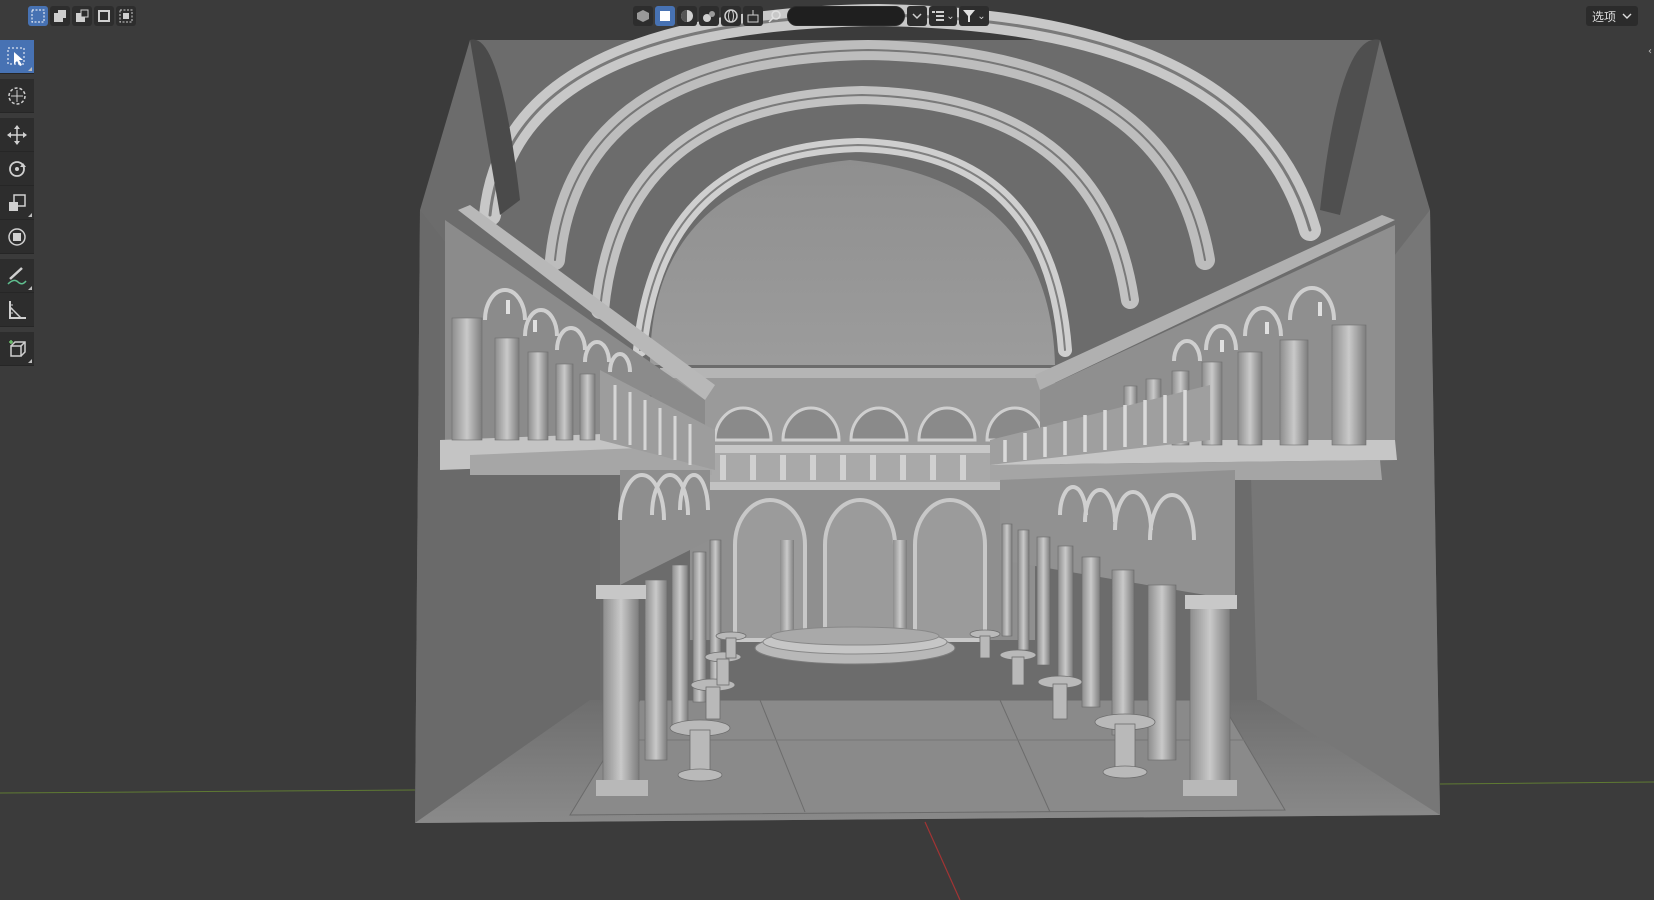 The height and width of the screenshot is (900, 1654). I want to click on select-invert-button, so click(104, 16).